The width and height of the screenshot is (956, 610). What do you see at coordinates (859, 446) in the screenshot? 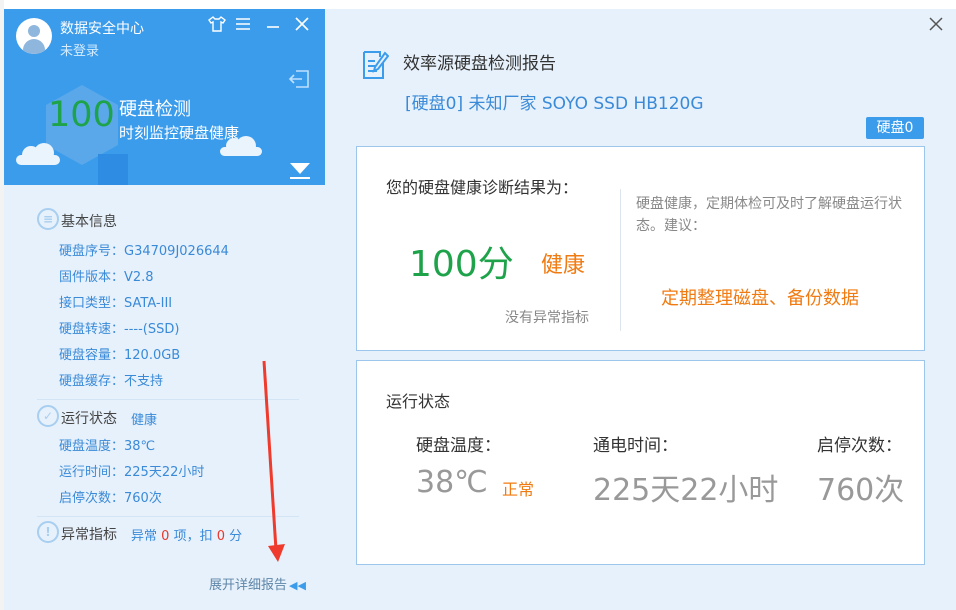
I see `start-stop-count-label: 启停次数：` at bounding box center [859, 446].